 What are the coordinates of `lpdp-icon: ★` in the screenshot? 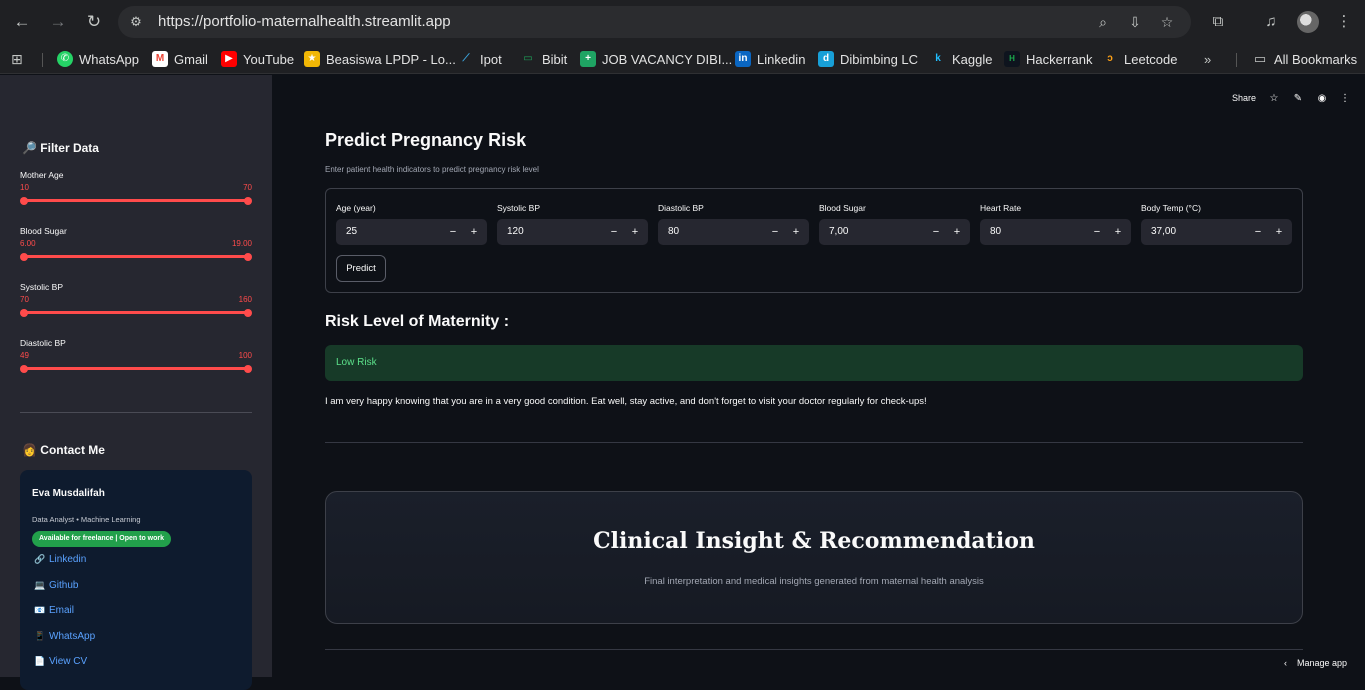 It's located at (312, 59).